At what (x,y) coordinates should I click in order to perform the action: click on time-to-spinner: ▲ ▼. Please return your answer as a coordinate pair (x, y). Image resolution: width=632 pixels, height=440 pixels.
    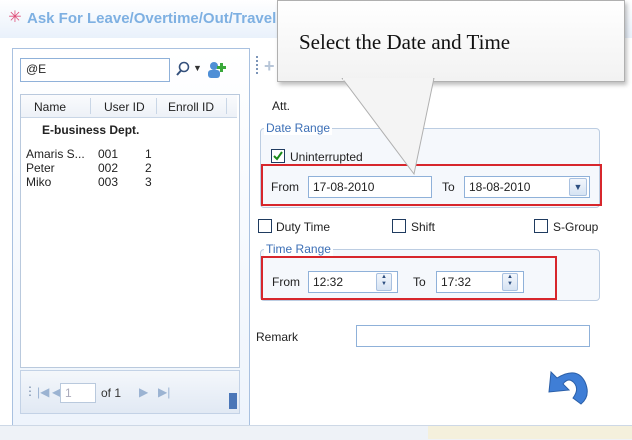
    Looking at the image, I should click on (510, 282).